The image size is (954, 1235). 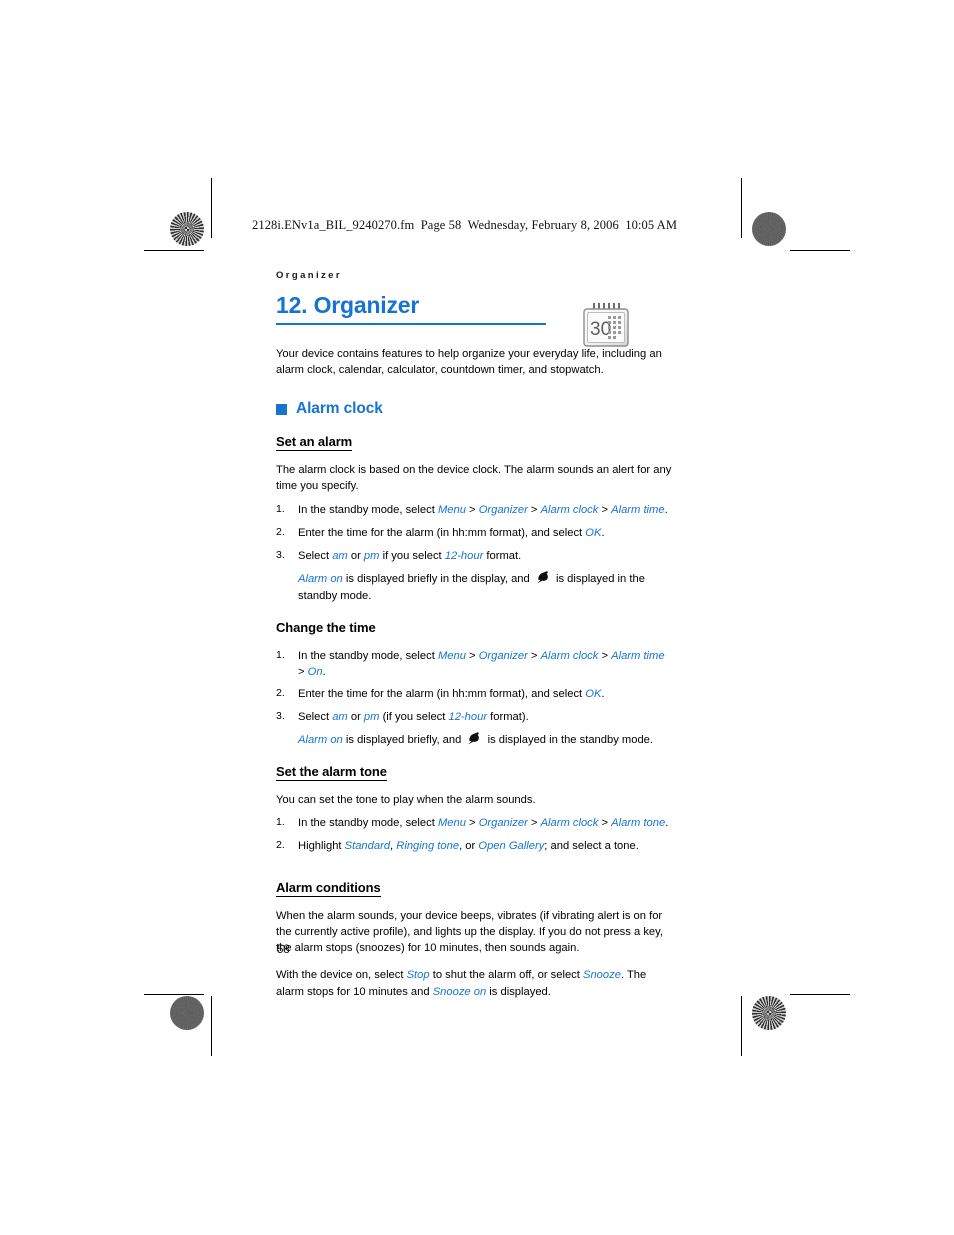 I want to click on crop-rule-top-left-vertical, so click(x=212, y=208).